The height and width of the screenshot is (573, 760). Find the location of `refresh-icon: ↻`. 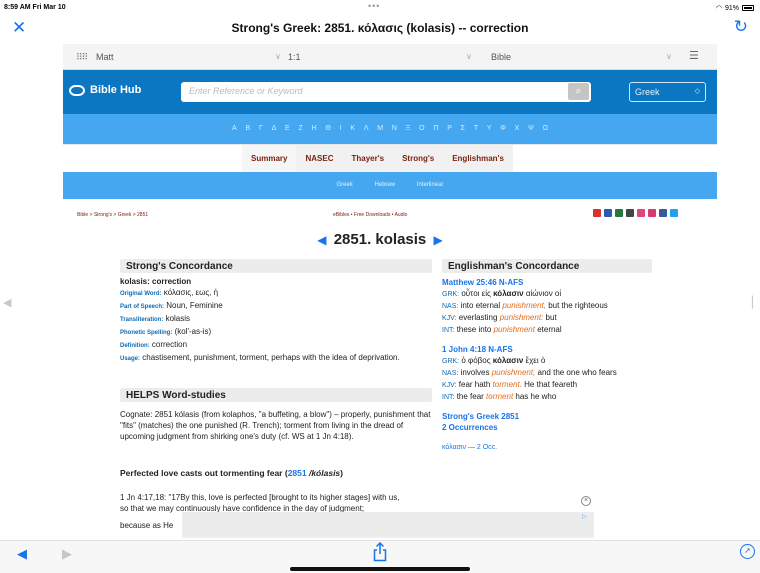

refresh-icon: ↻ is located at coordinates (741, 26).